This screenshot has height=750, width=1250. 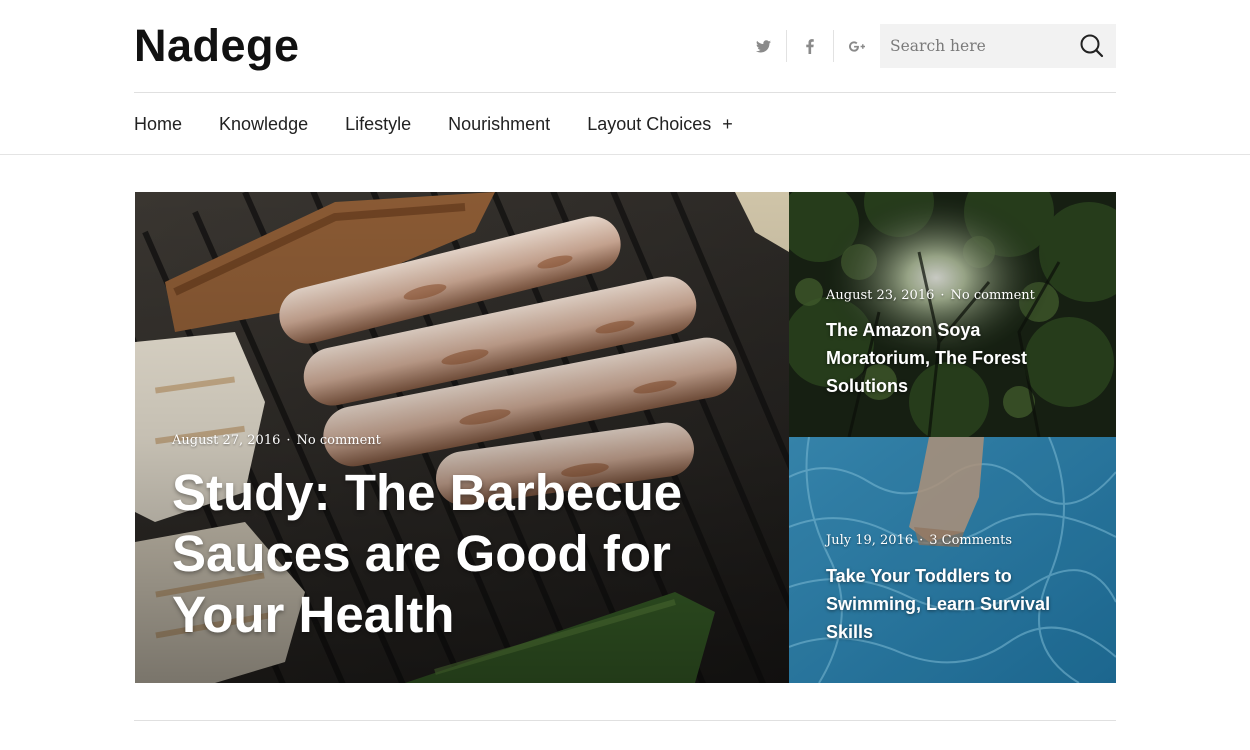 What do you see at coordinates (226, 440) in the screenshot?
I see `post-date: August 27, 2016` at bounding box center [226, 440].